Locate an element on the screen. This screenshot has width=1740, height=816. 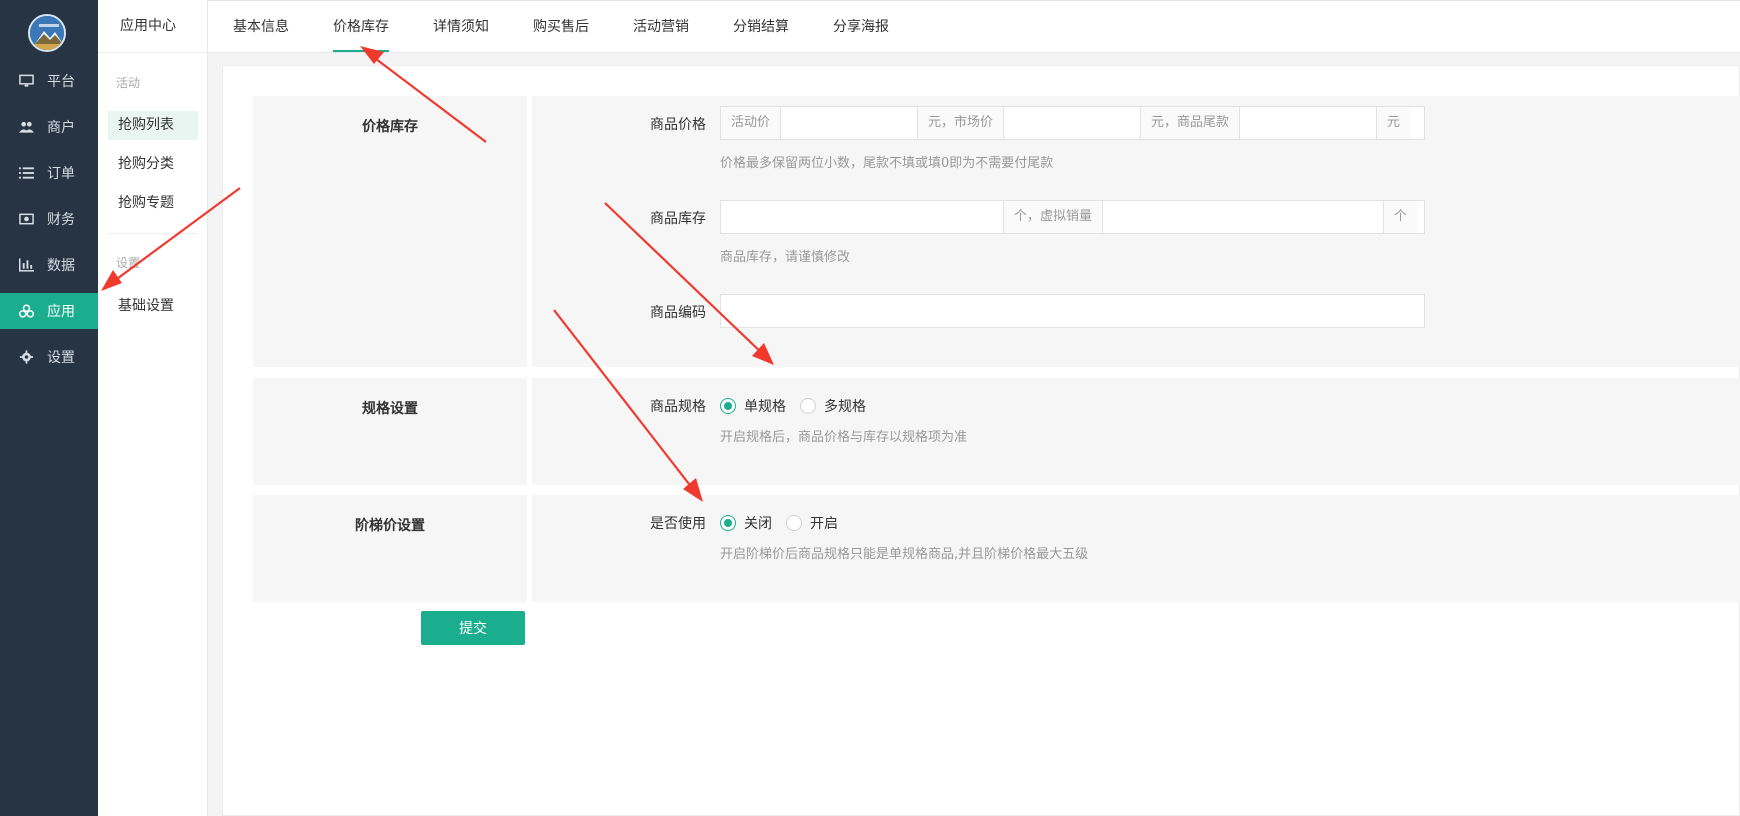
spec-option-single-label: 单规格 is located at coordinates (765, 407).